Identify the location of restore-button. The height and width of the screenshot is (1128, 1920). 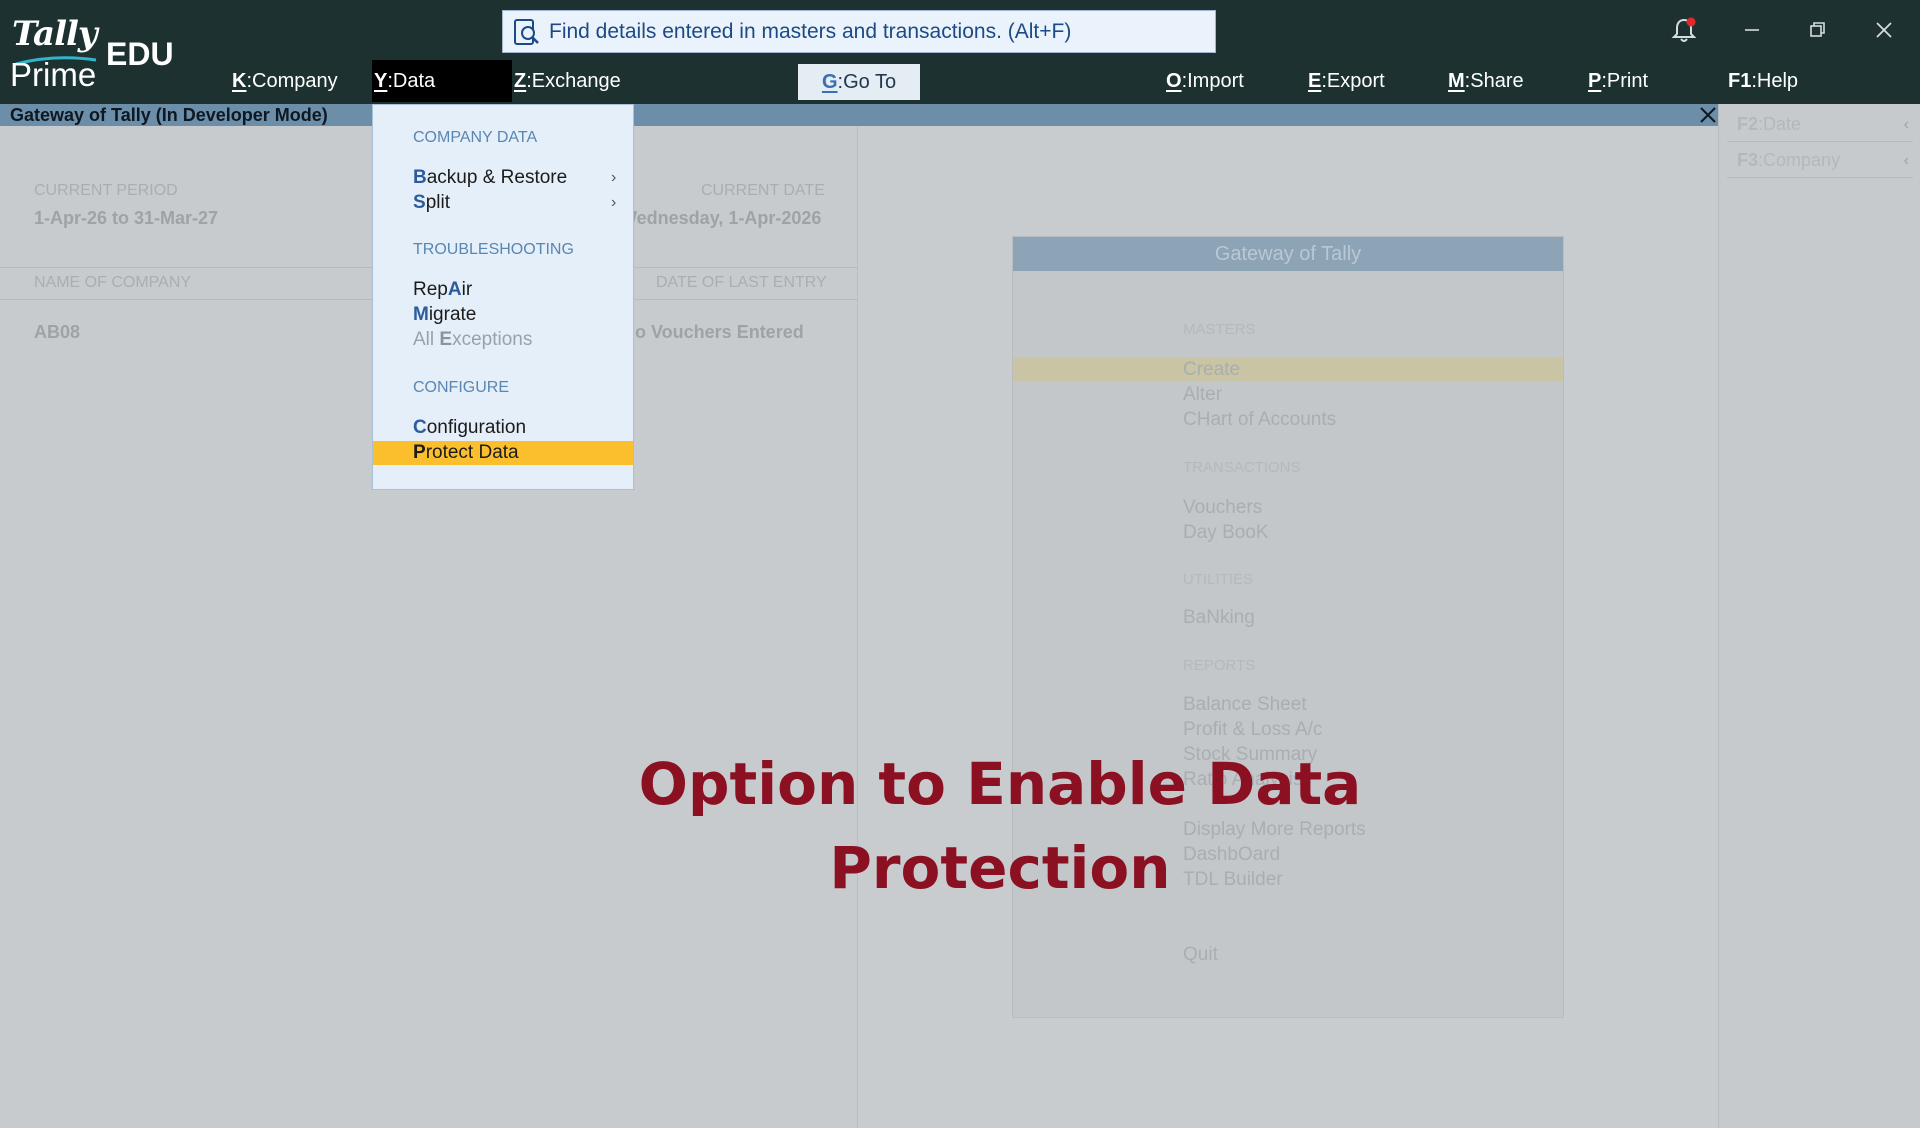
(1818, 30).